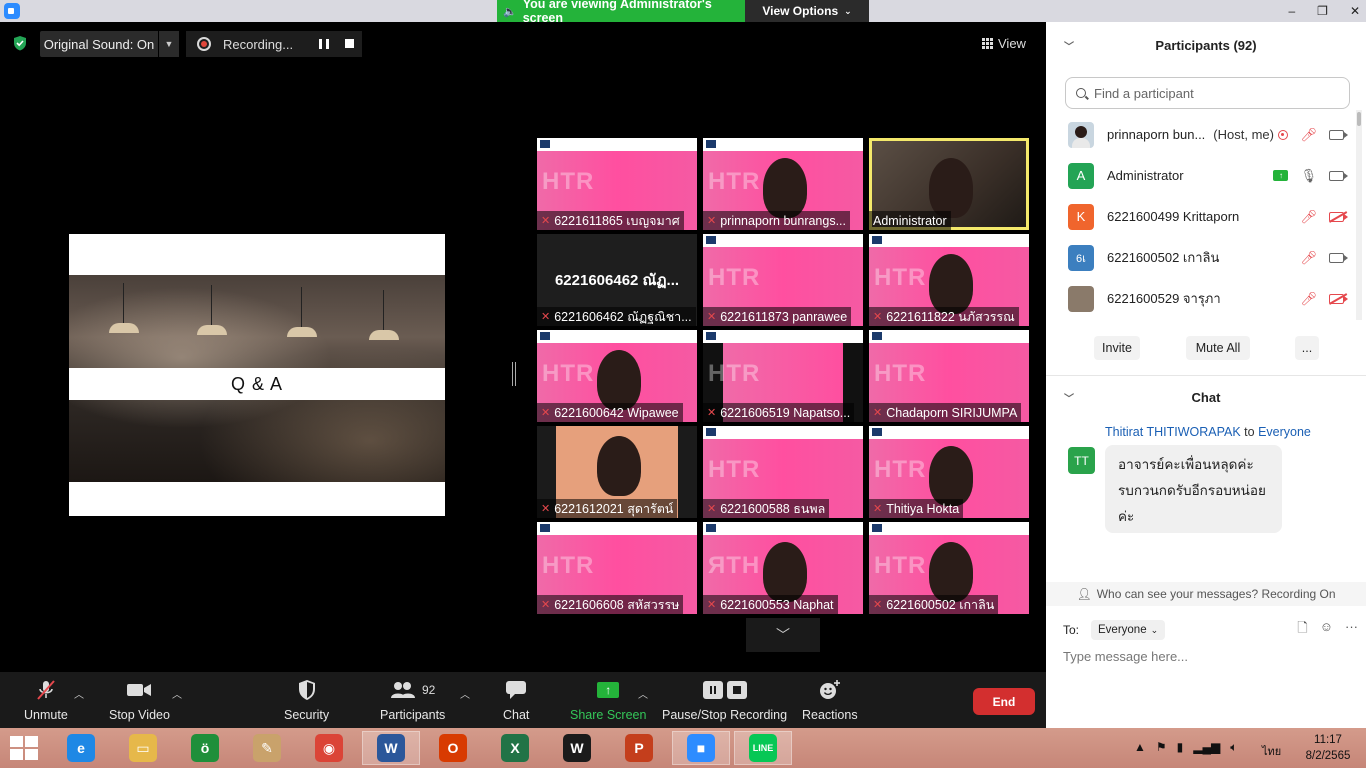 The width and height of the screenshot is (1366, 768). What do you see at coordinates (139, 700) in the screenshot?
I see `stop-video-button: Stop Video` at bounding box center [139, 700].